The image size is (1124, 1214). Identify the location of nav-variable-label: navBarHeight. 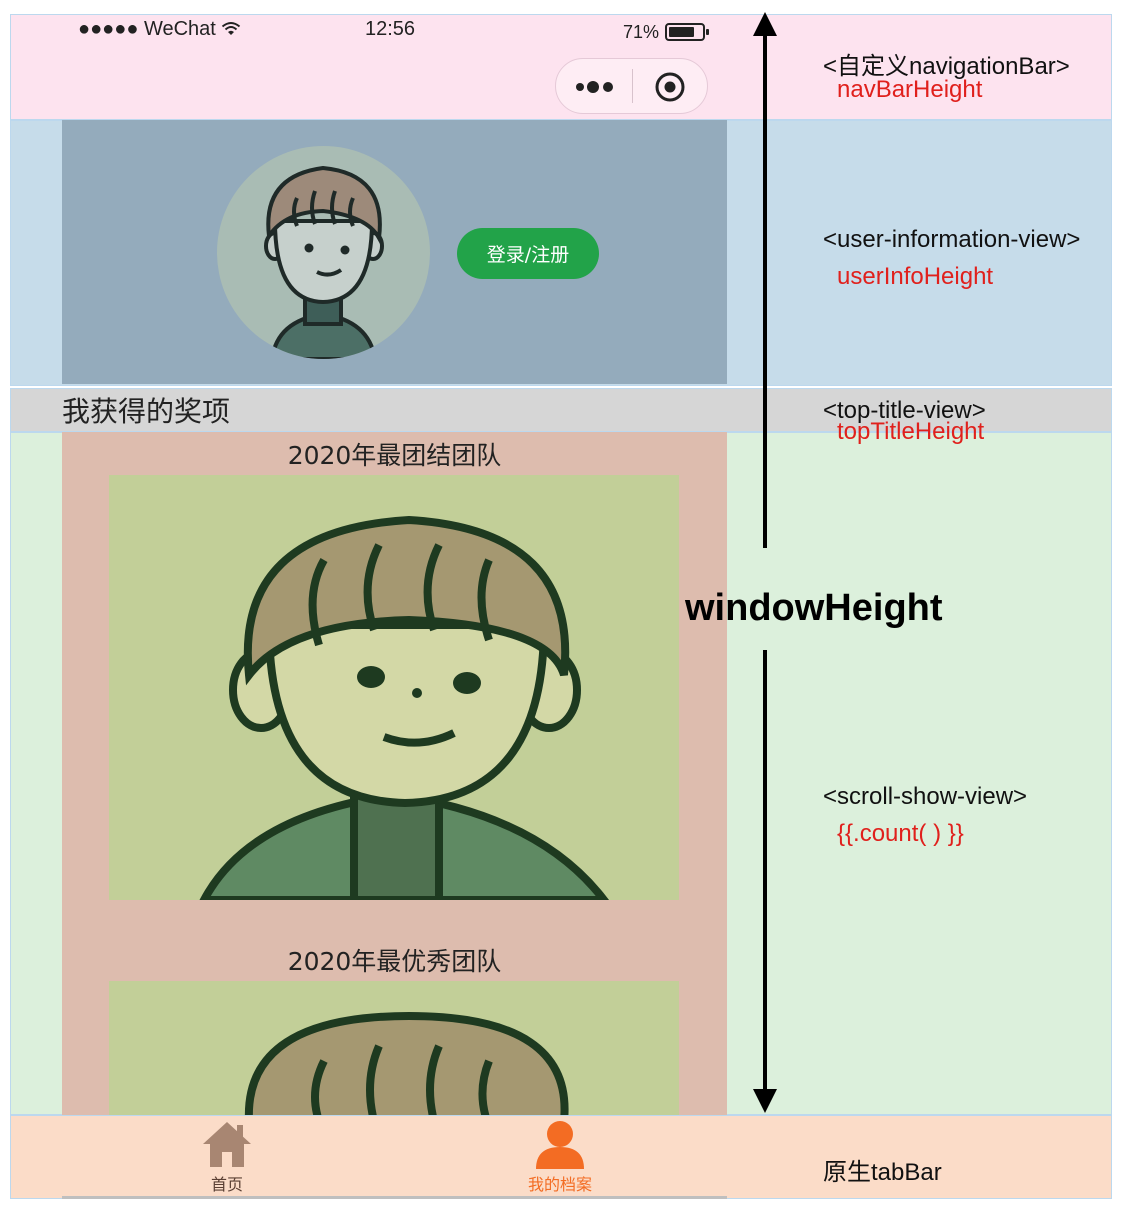
(910, 89).